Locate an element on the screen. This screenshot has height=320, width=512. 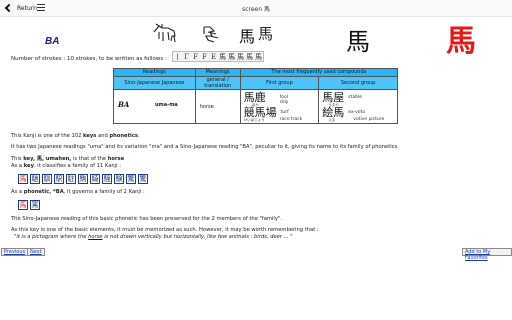
compound-reading: けいばじょう is located at coordinates (254, 120).